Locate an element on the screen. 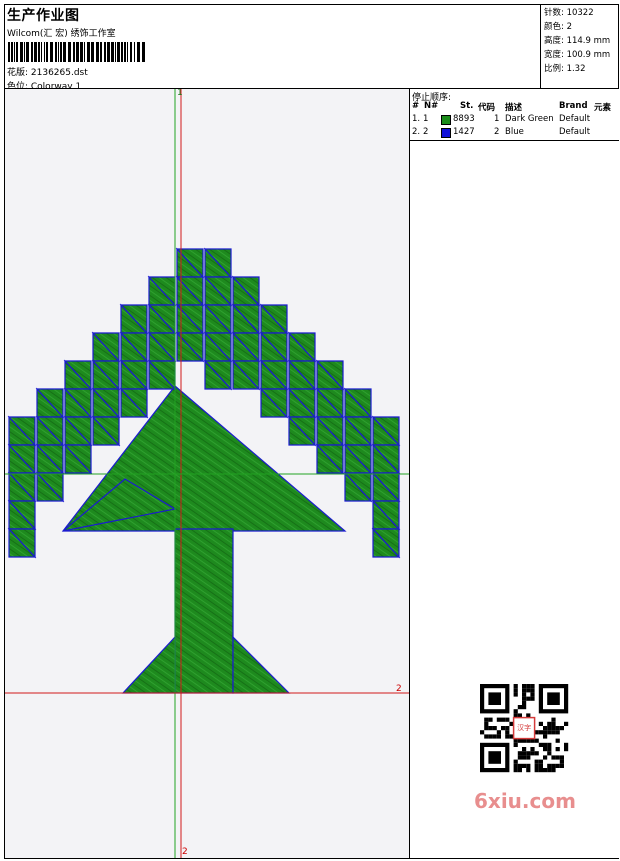 The width and height of the screenshot is (620, 861). col-element: 元素 is located at coordinates (603, 108).